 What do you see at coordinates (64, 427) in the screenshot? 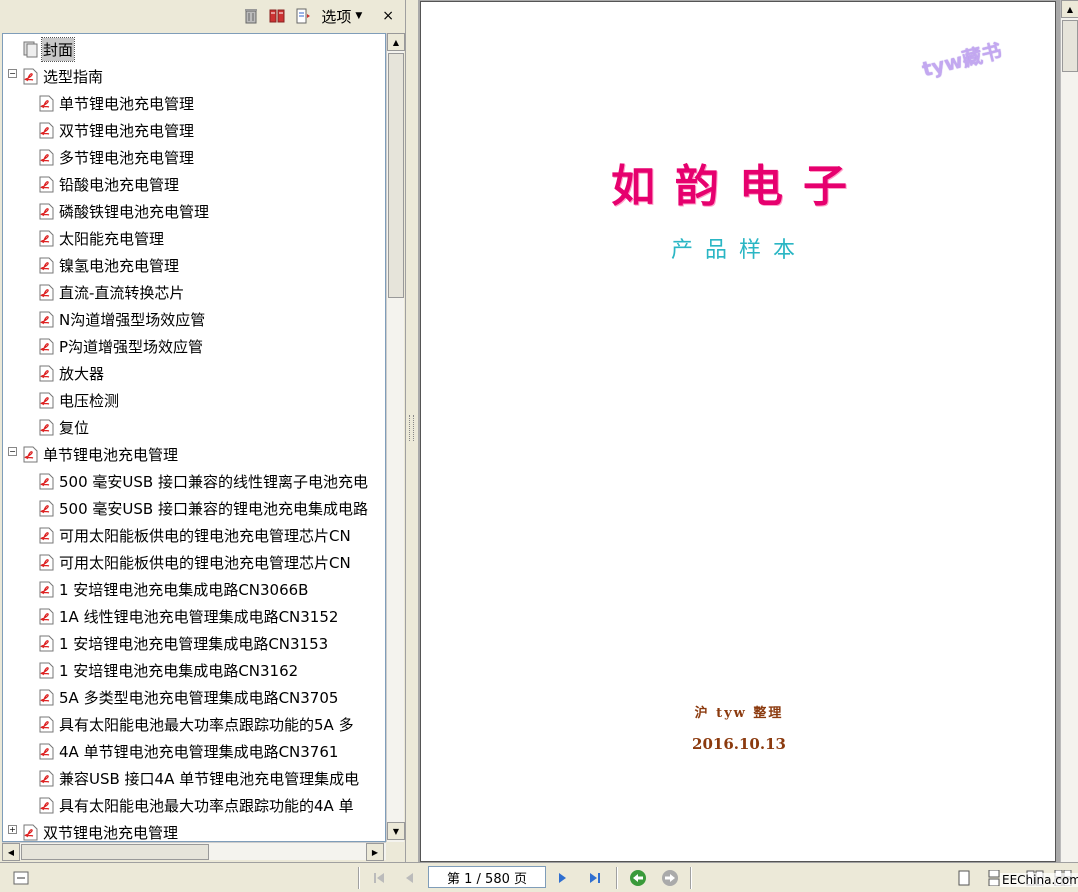
I see `bookmark-item: 复位` at bounding box center [64, 427].